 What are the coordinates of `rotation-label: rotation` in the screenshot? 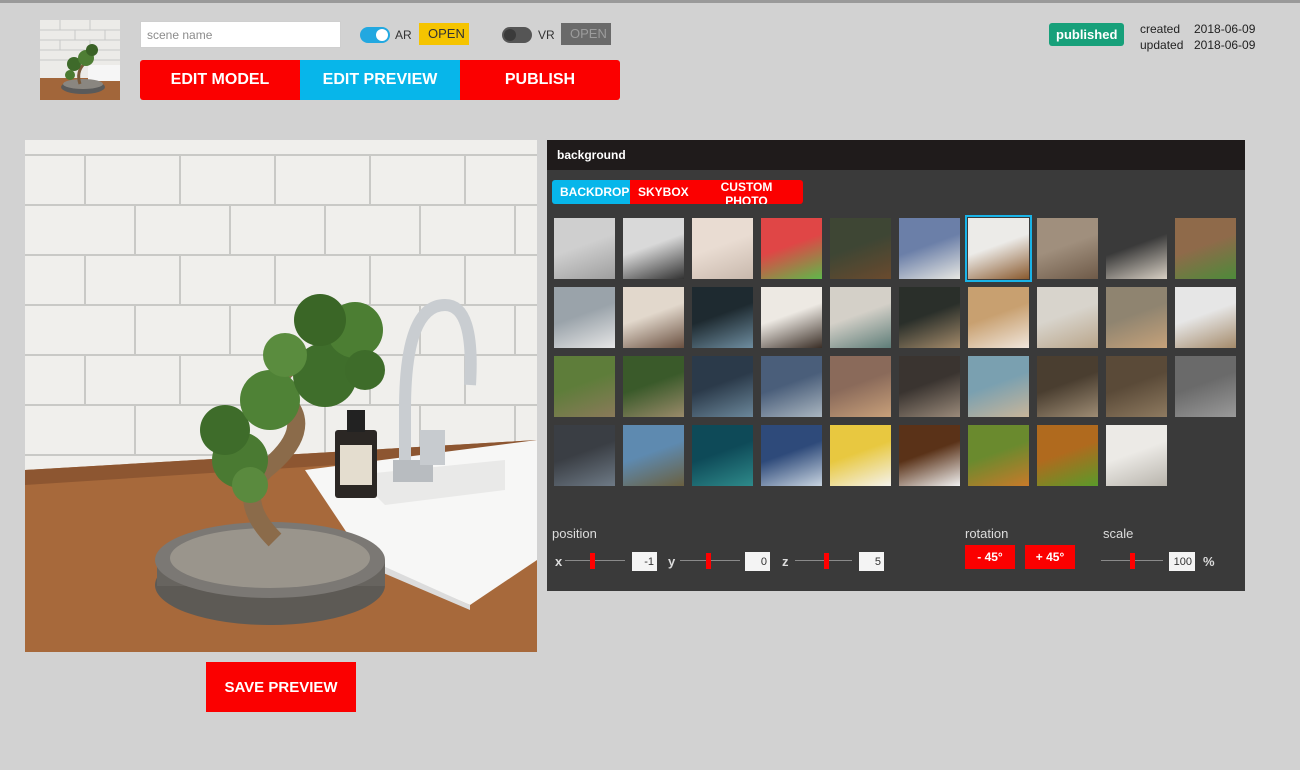 It's located at (987, 533).